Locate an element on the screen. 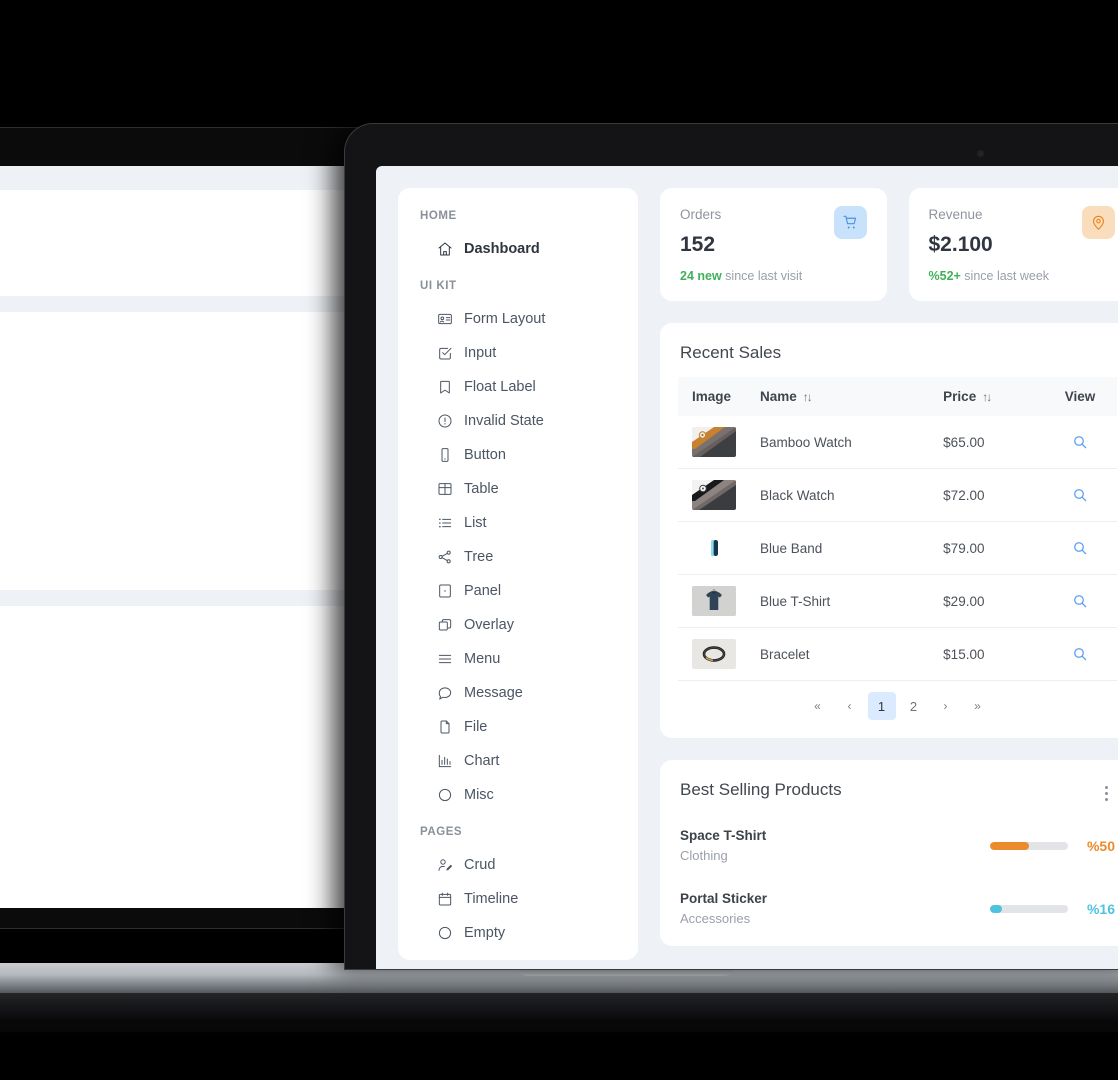 This screenshot has height=1080, width=1118. sidebar-section-pages: PAGES Crud Timeline Empty is located at coordinates (518, 888).